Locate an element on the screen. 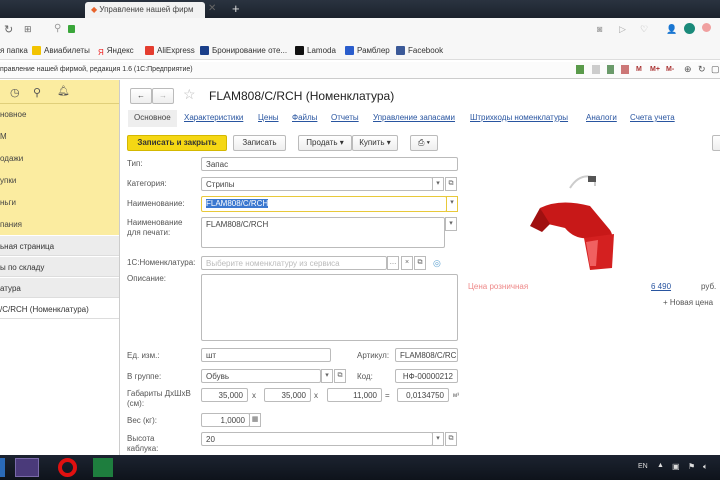  sidebar-section: новное is located at coordinates (13, 114).